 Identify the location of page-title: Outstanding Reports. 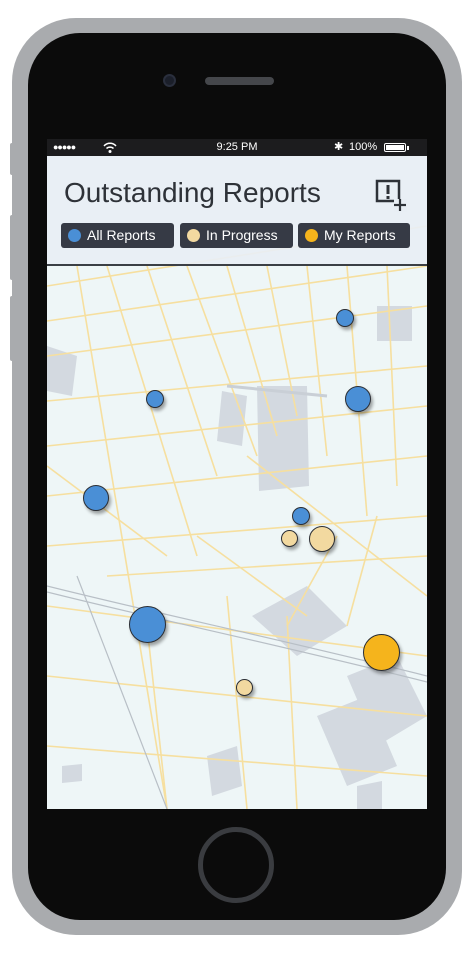
(192, 192).